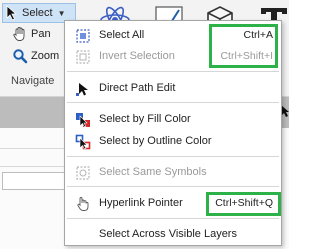 The height and width of the screenshot is (249, 320). I want to click on menu-item-label: Select All, so click(122, 35).